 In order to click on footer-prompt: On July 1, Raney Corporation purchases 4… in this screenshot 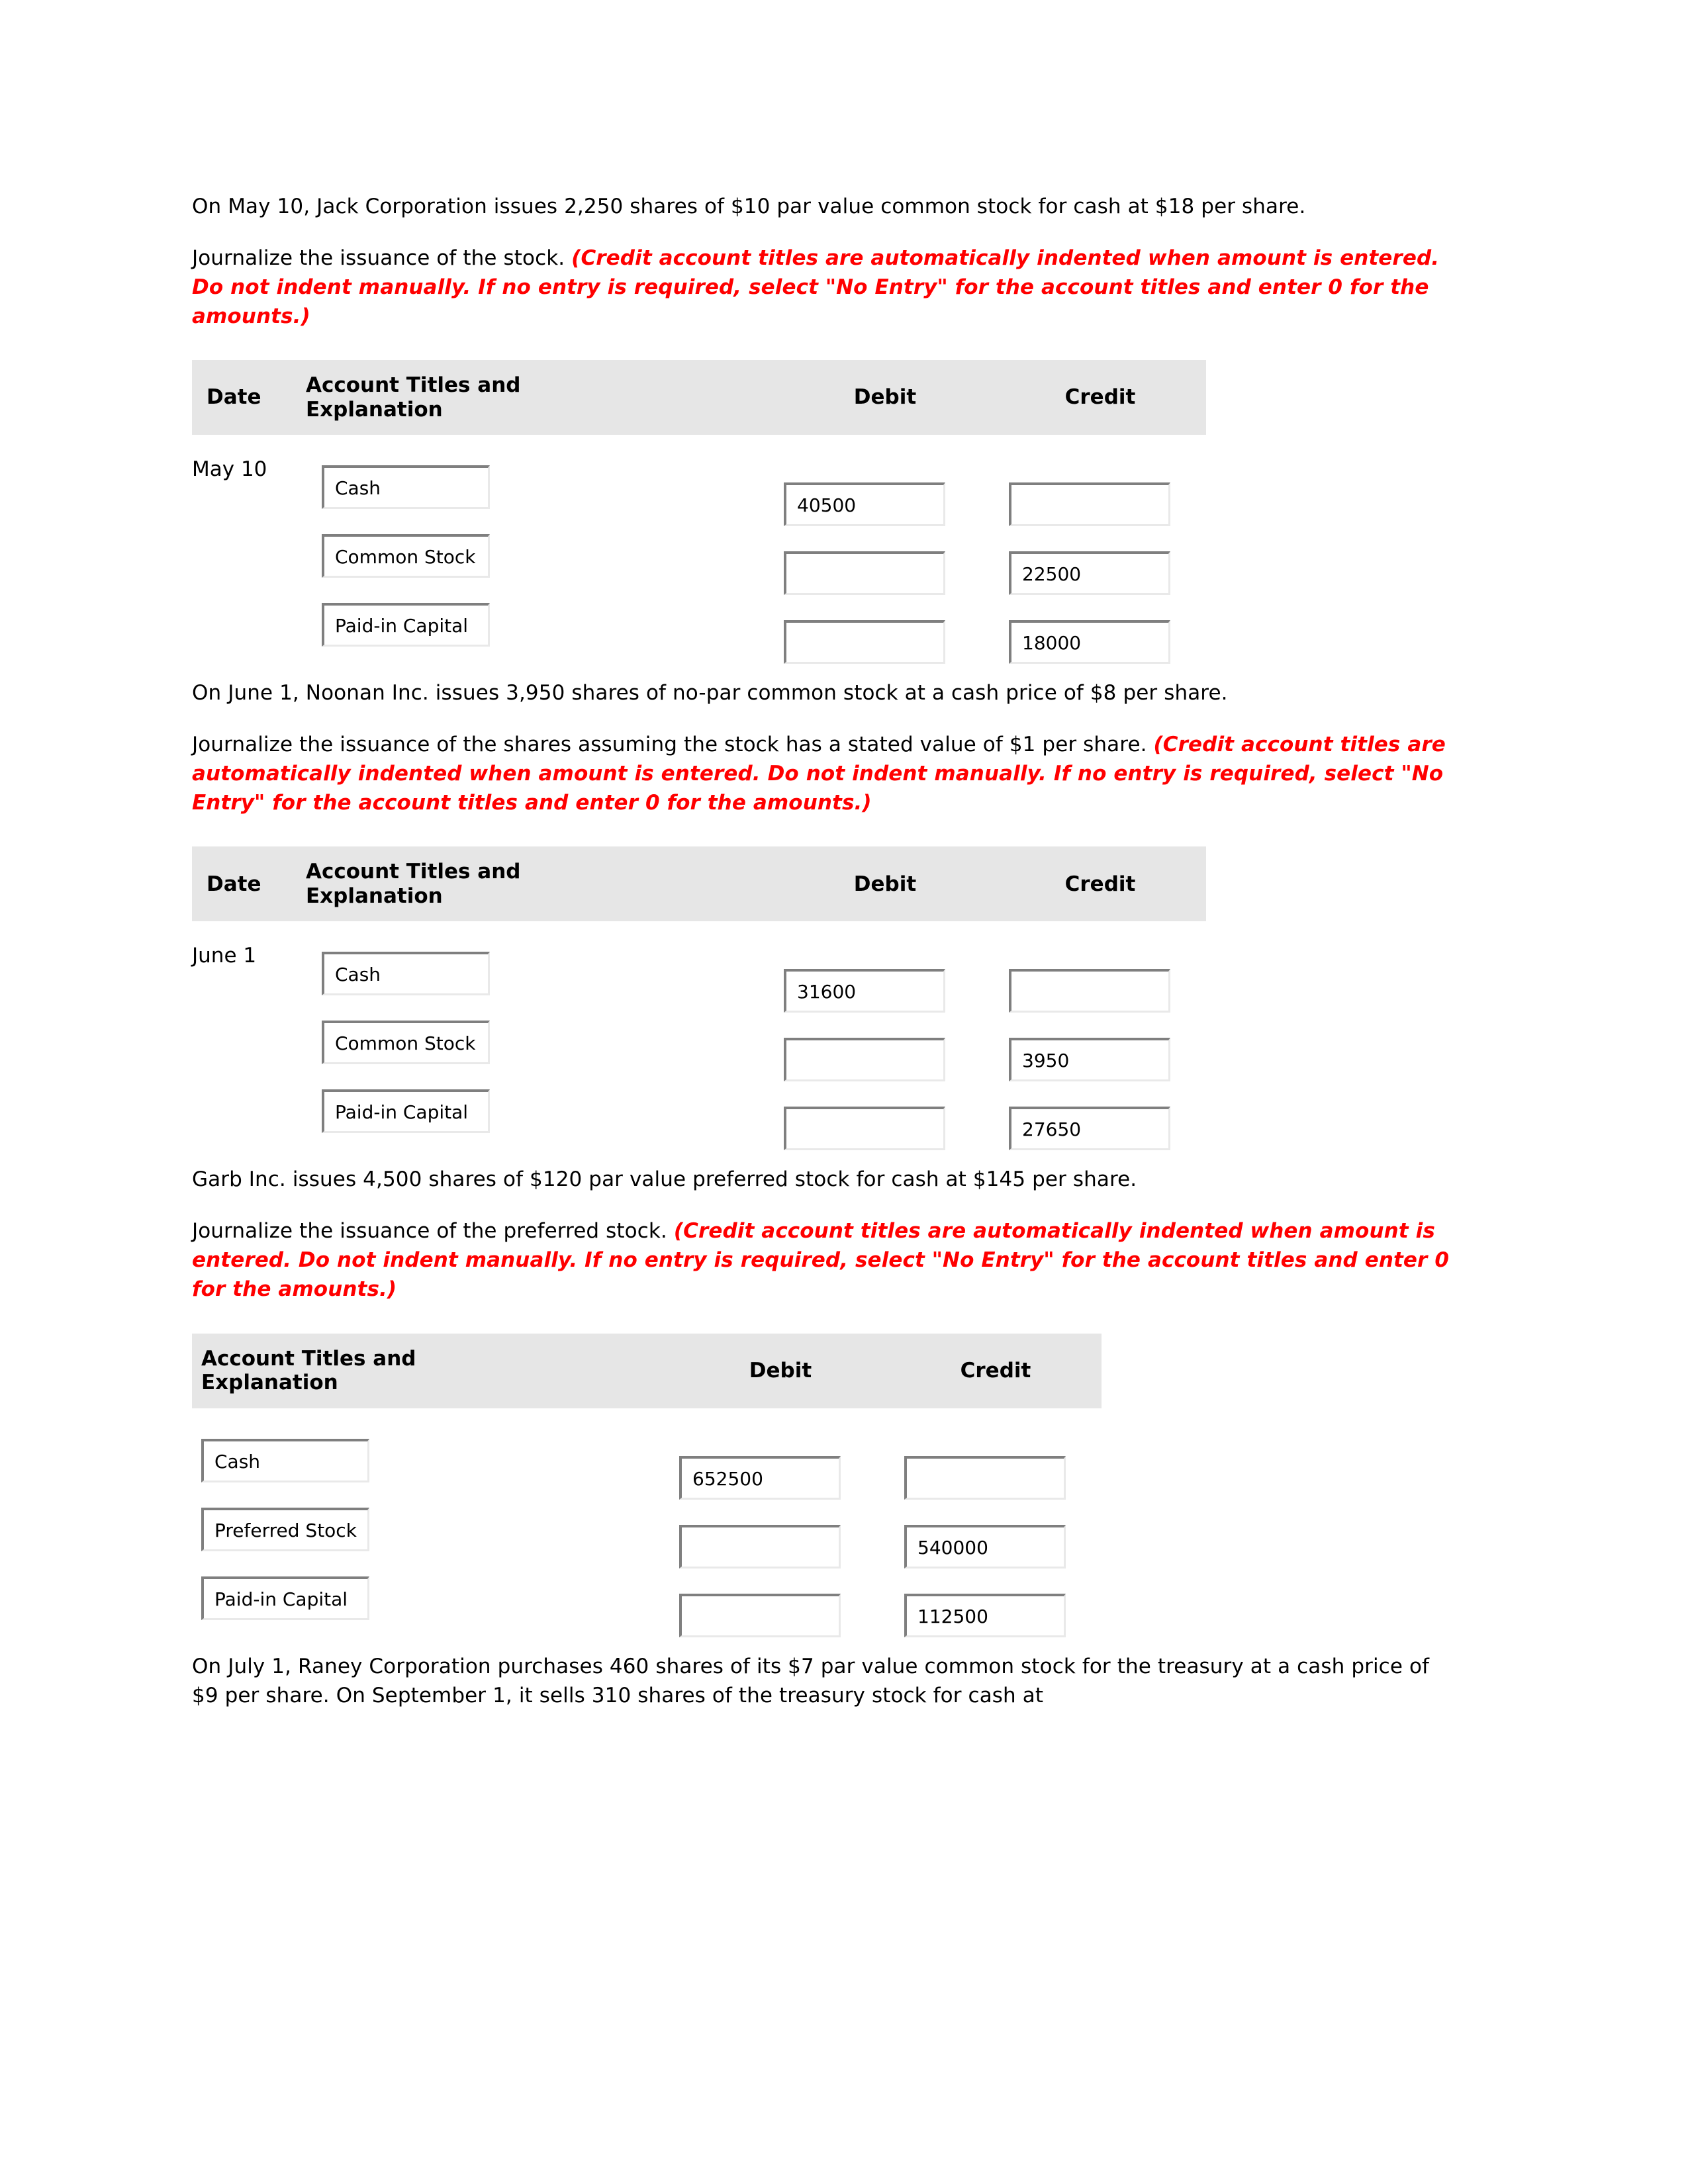, I will do `click(811, 1681)`.